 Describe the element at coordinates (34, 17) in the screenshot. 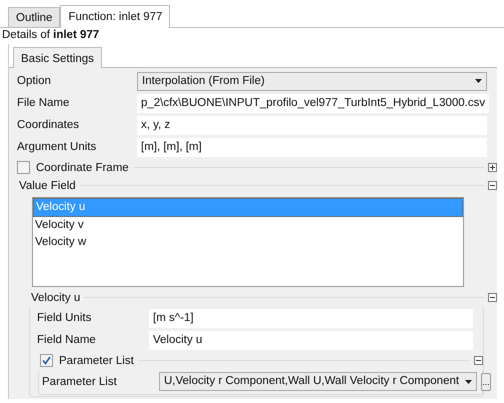

I see `tab: Outline` at that location.